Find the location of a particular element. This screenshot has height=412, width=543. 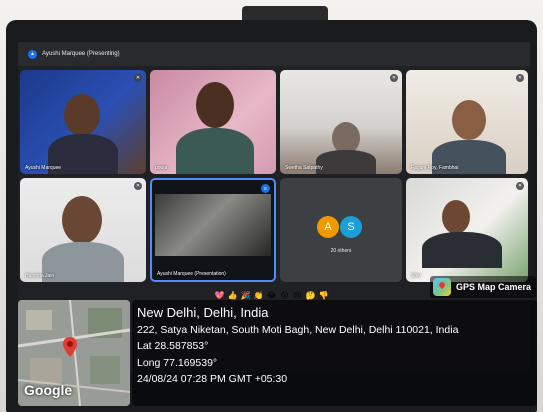

avatar: S is located at coordinates (351, 227).